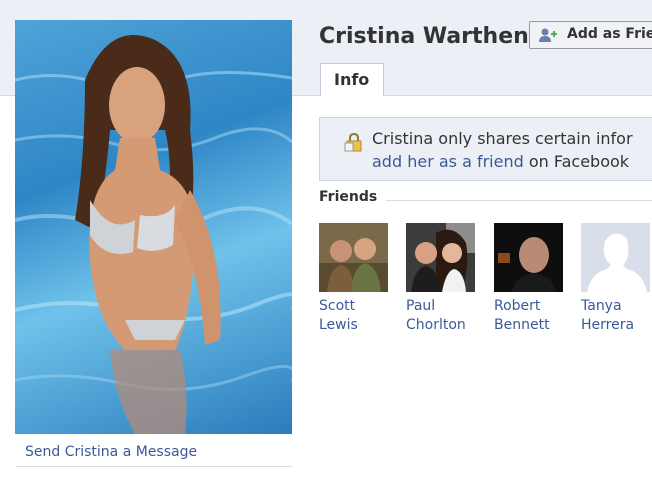  Describe the element at coordinates (601, 306) in the screenshot. I see `friend-first-name: Tanya` at that location.